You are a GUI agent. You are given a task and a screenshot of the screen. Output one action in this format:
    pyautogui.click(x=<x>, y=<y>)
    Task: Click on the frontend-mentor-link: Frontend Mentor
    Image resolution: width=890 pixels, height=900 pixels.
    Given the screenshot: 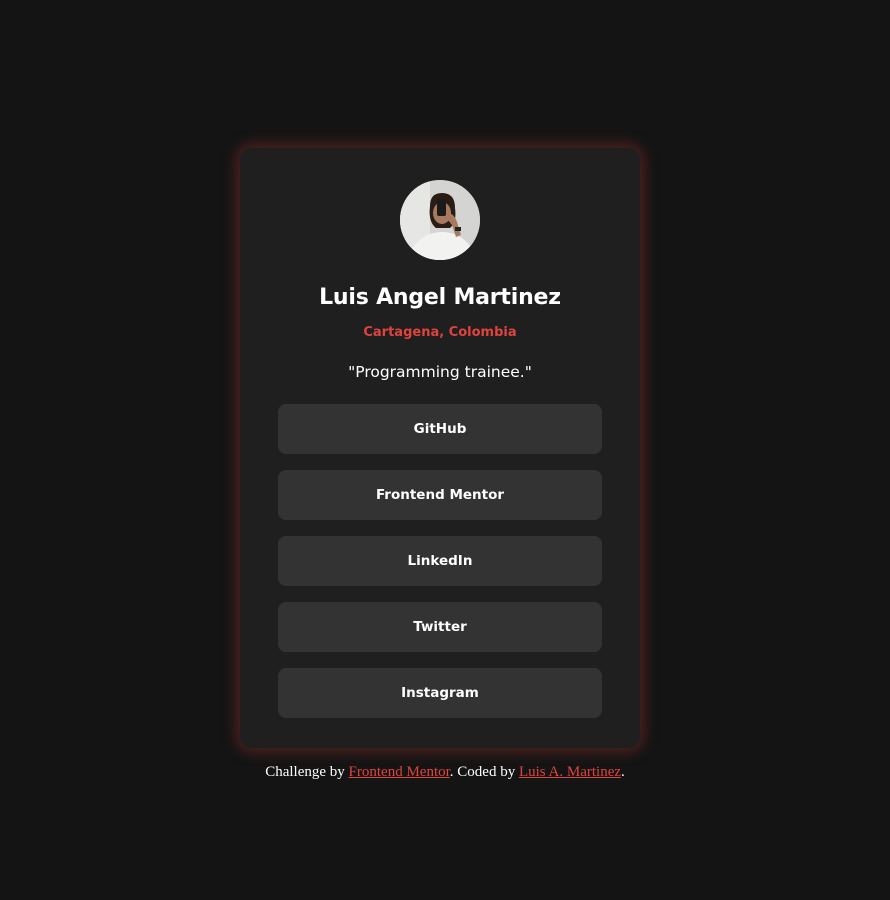 What is the action you would take?
    pyautogui.click(x=399, y=772)
    